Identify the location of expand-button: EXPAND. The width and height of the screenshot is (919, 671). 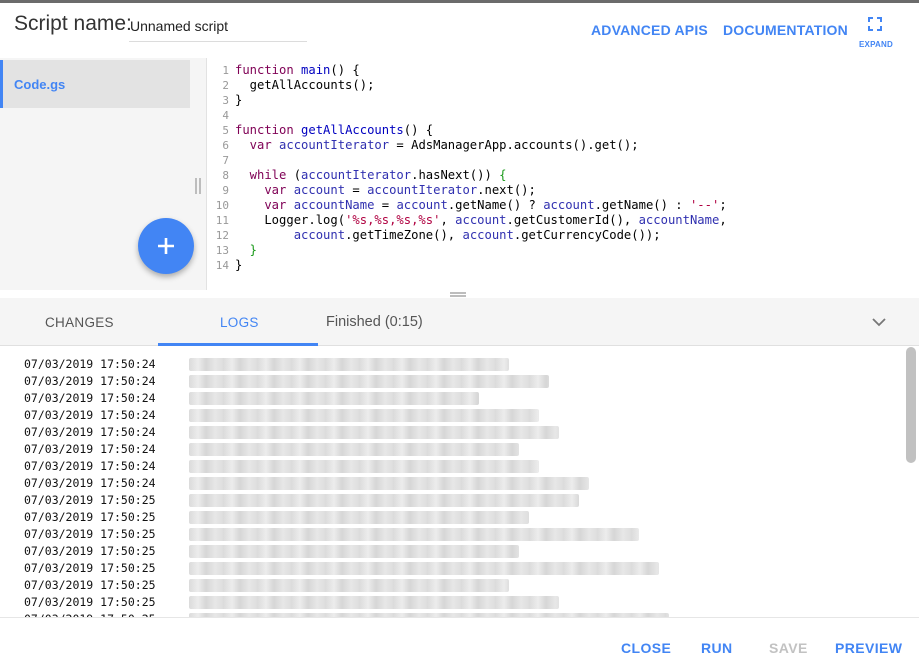
(876, 33).